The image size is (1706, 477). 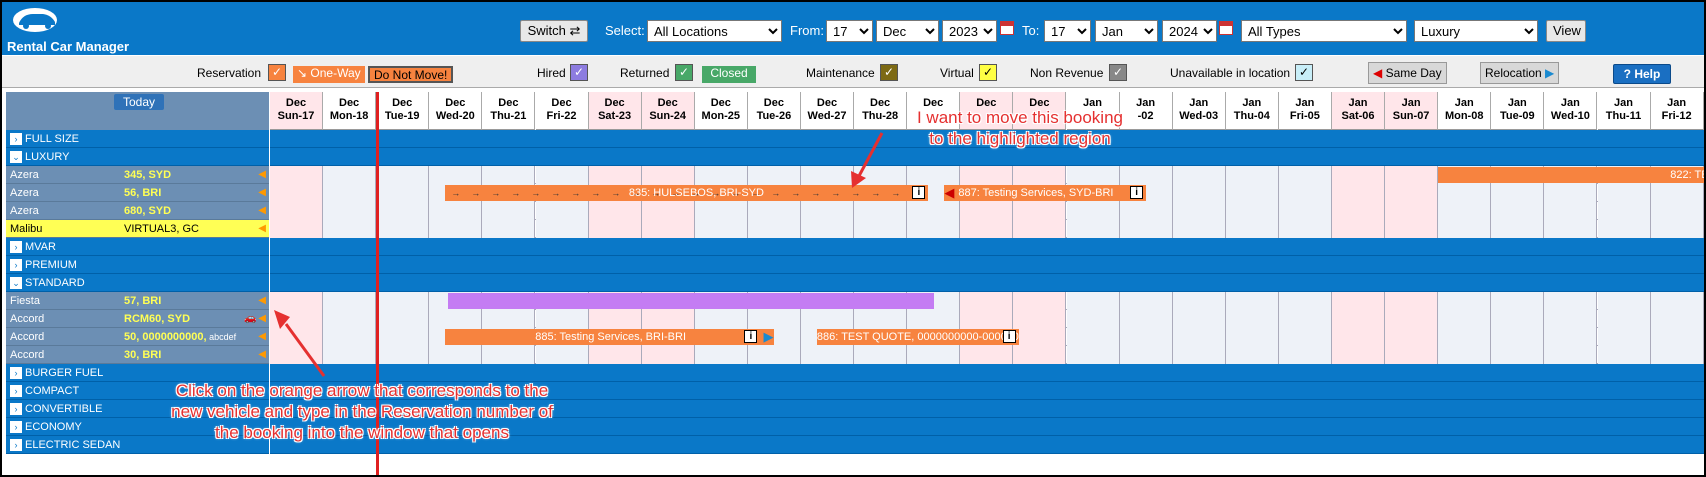 I want to click on from-day-select: 17, so click(x=849, y=31).